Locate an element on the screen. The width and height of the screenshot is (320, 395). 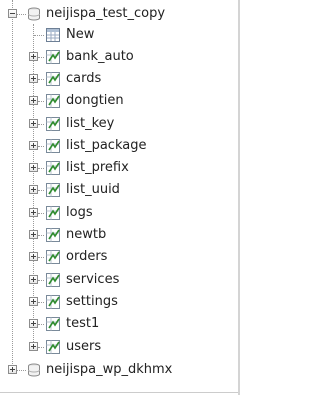
table-label: settings is located at coordinates (92, 301).